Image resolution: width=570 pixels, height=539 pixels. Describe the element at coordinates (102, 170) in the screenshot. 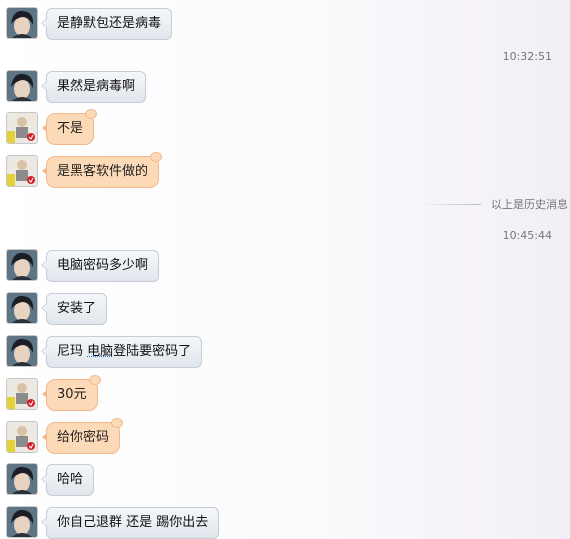

I see `my-message-bubble: 是黑客软件做的` at that location.